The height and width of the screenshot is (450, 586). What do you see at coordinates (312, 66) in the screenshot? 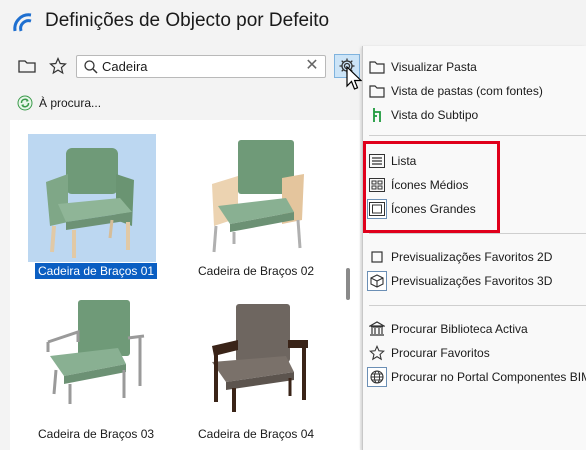
I see `clear-search-button: ✕` at bounding box center [312, 66].